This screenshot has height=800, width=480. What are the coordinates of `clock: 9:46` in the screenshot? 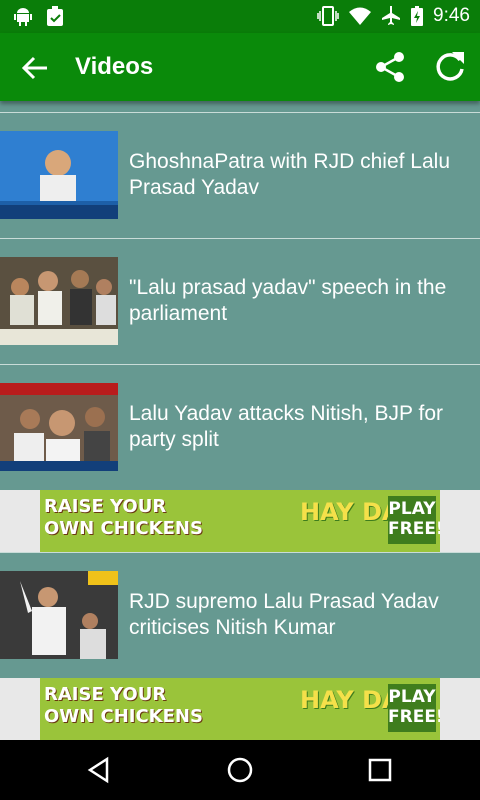 It's located at (451, 15).